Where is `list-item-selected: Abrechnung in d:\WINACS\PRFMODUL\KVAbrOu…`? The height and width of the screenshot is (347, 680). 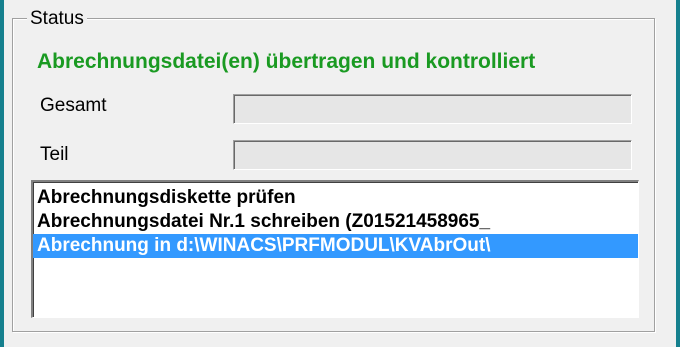 list-item-selected: Abrechnung in d:\WINACS\PRFMODUL\KVAbrOu… is located at coordinates (335, 246).